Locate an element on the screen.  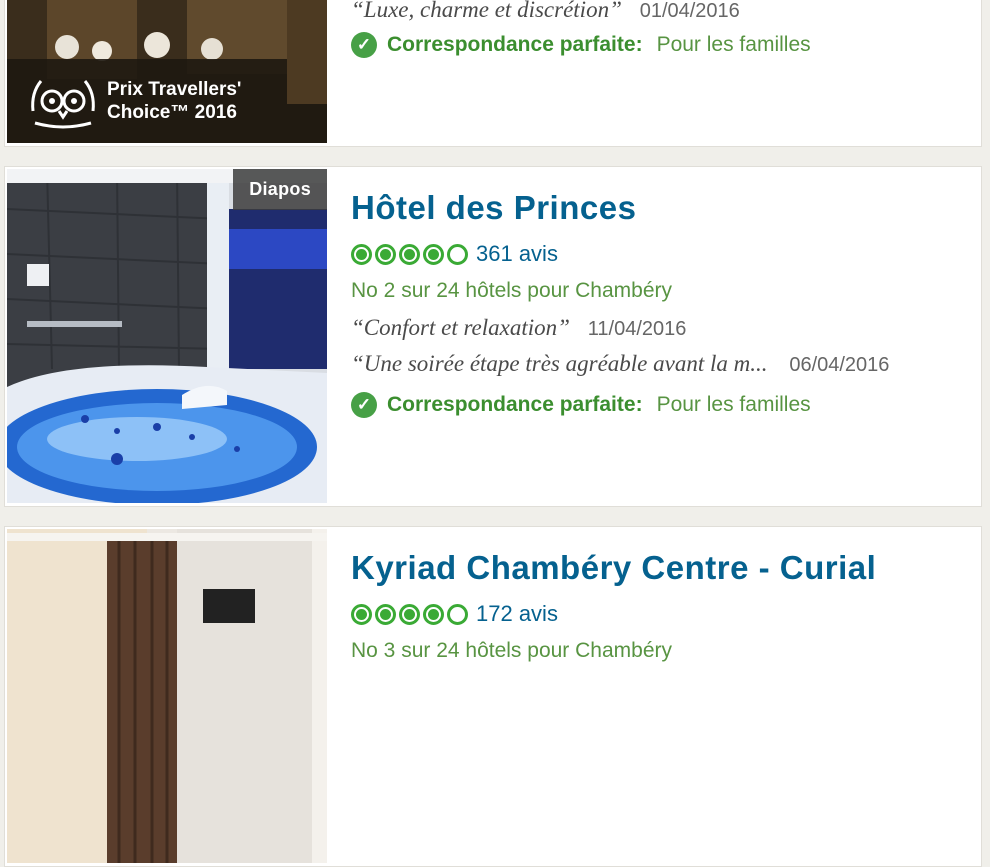
review-quote: “Confort et relaxation” is located at coordinates (460, 327).